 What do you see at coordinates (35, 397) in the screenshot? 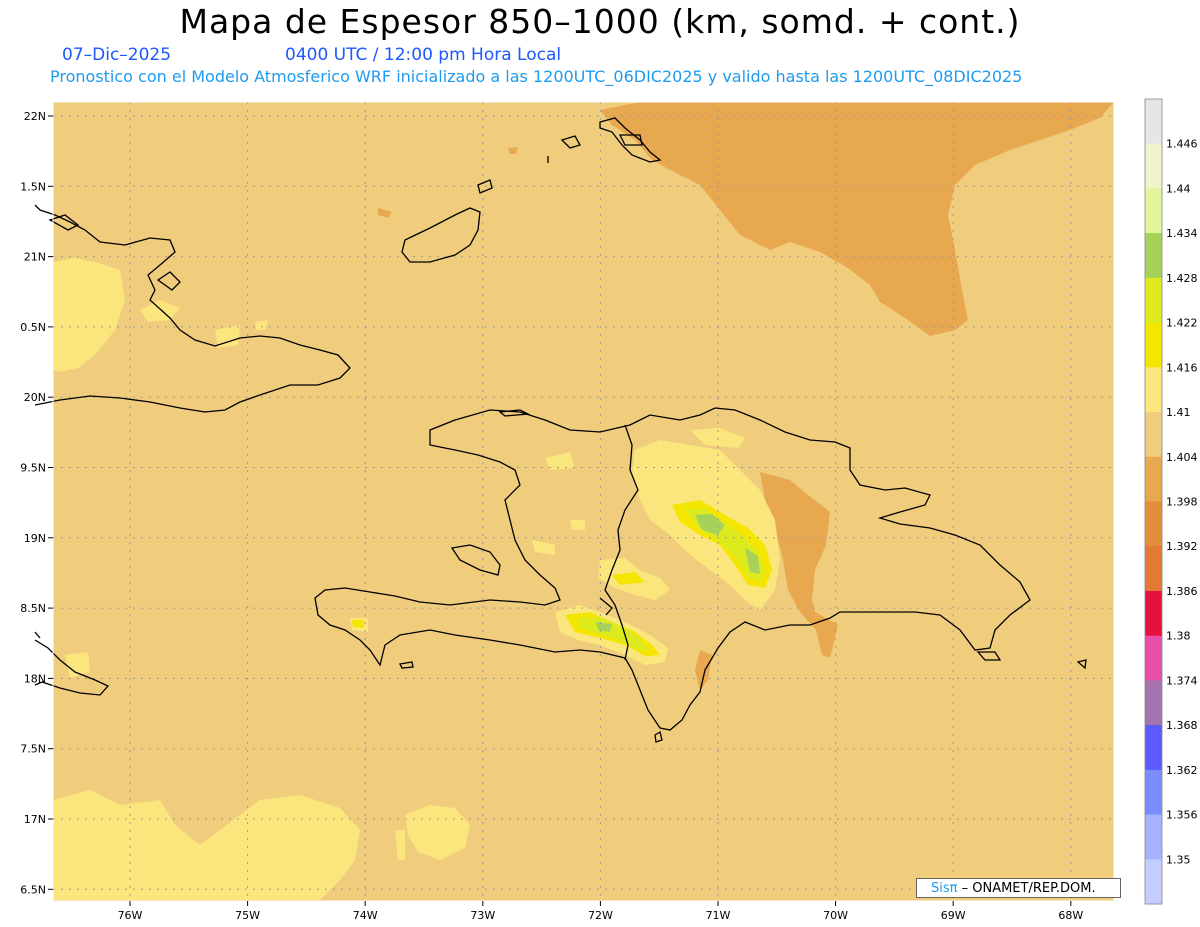
I see `lat-tick-label: 20N` at bounding box center [35, 397].